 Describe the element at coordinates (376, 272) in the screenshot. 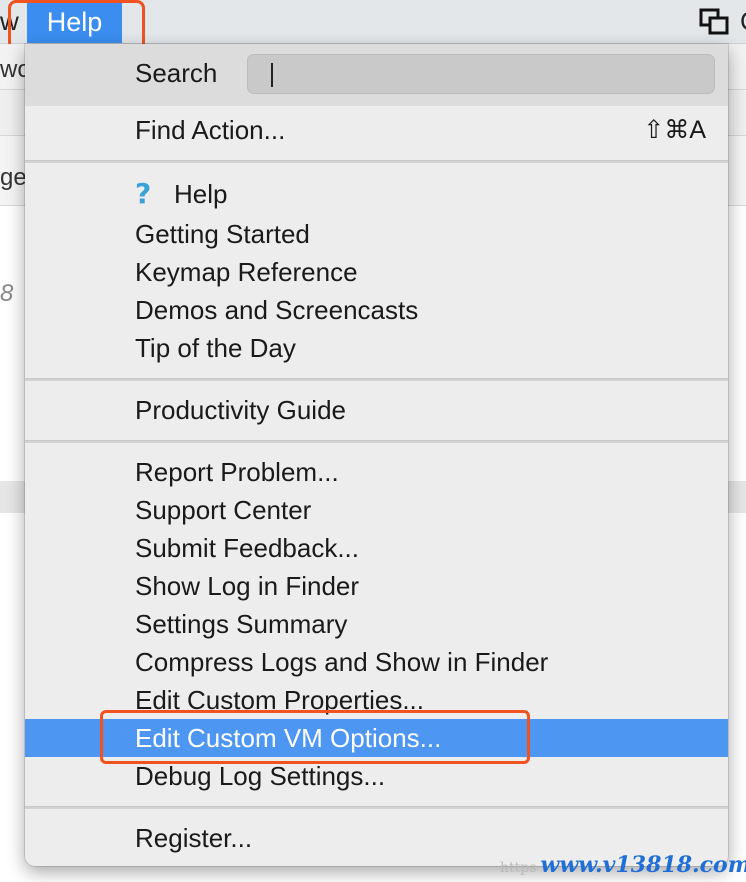

I see `menu-item-keymap-reference: Keymap Reference` at that location.